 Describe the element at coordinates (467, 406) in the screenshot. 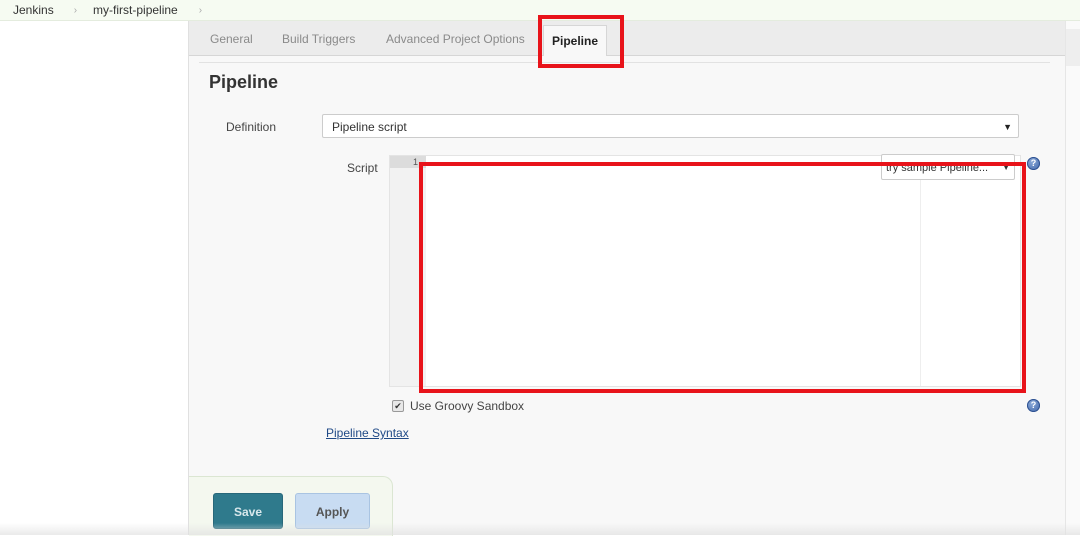

I see `groovy-sandbox-label: Use Groovy Sandbox` at that location.